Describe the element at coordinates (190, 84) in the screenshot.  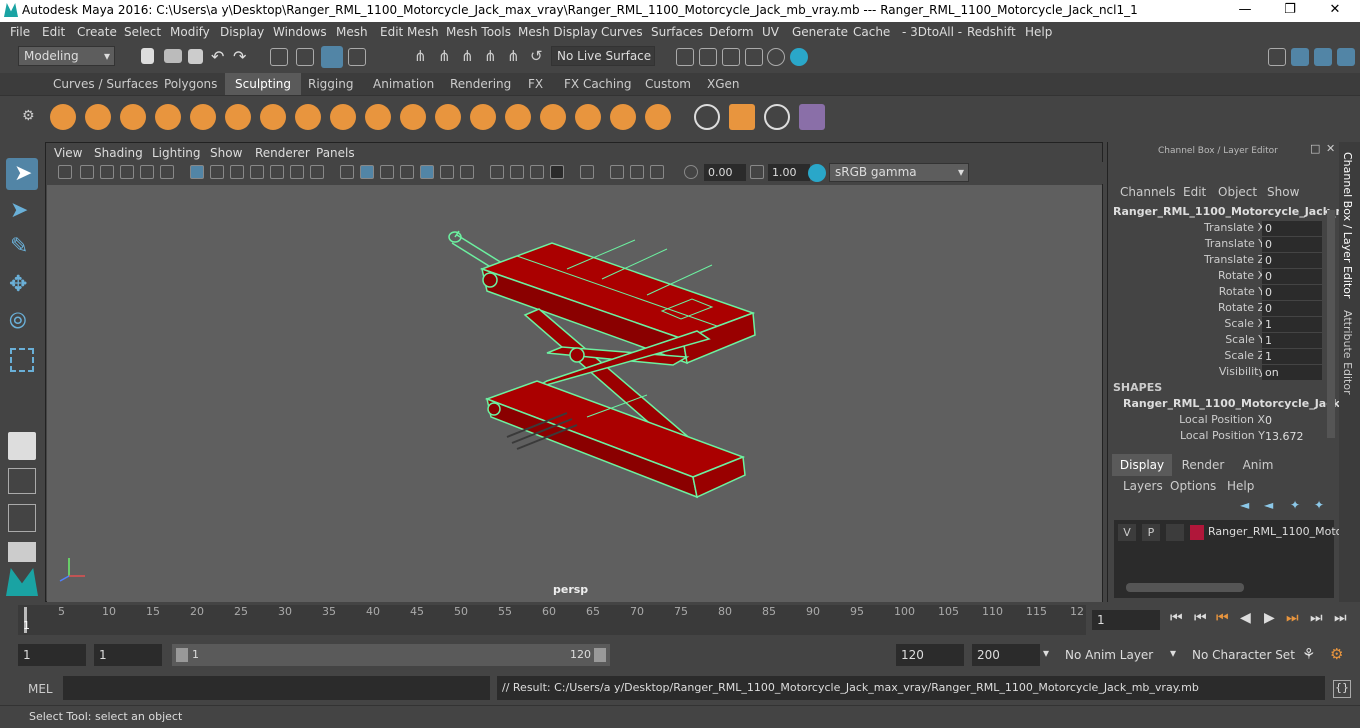
I see `shelf-tab-polygons: Polygons` at that location.